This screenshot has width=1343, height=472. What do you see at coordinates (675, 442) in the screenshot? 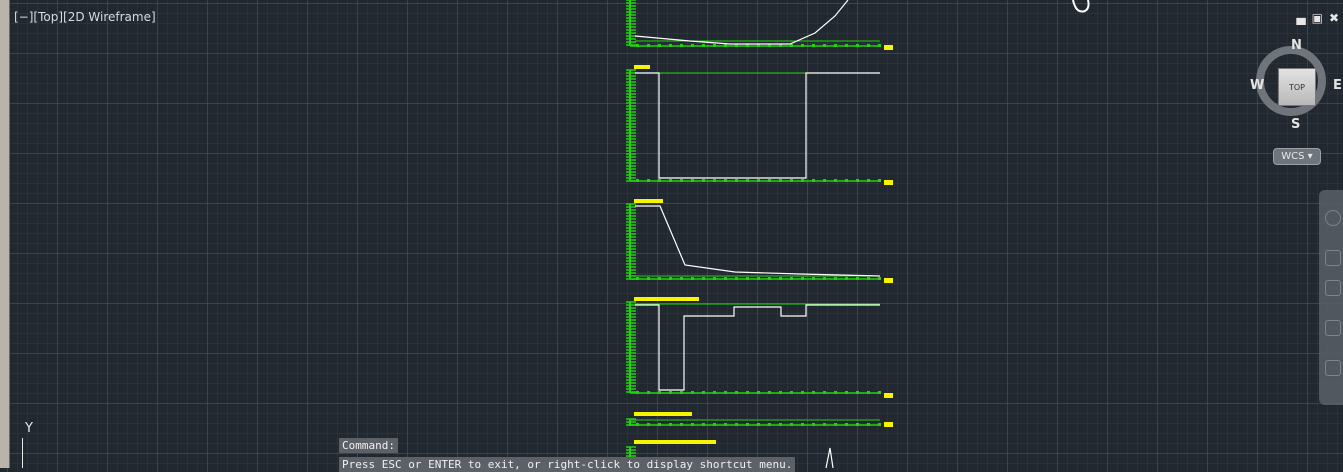
I see `plot-6-label-marker` at bounding box center [675, 442].